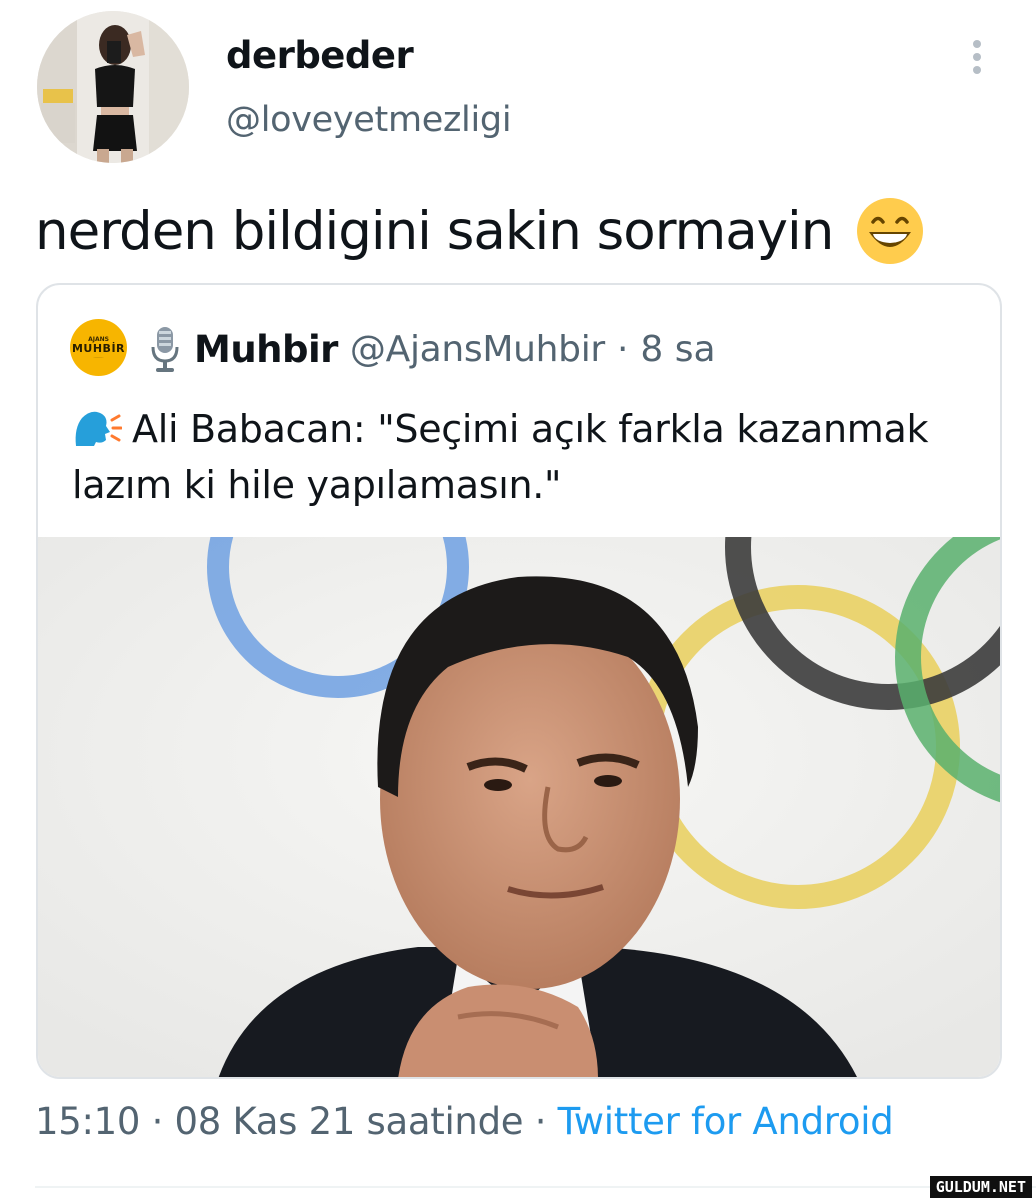 This screenshot has width=1036, height=1200. Describe the element at coordinates (434, 231) in the screenshot. I see `tweet-text-content: nerden bildigini sakin sormayin` at that location.